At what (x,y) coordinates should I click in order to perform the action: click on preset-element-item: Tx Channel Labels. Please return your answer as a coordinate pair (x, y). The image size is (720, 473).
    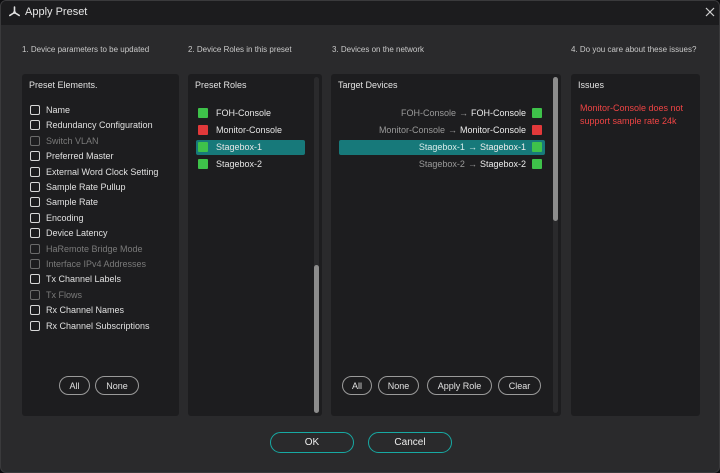
    Looking at the image, I should click on (75, 279).